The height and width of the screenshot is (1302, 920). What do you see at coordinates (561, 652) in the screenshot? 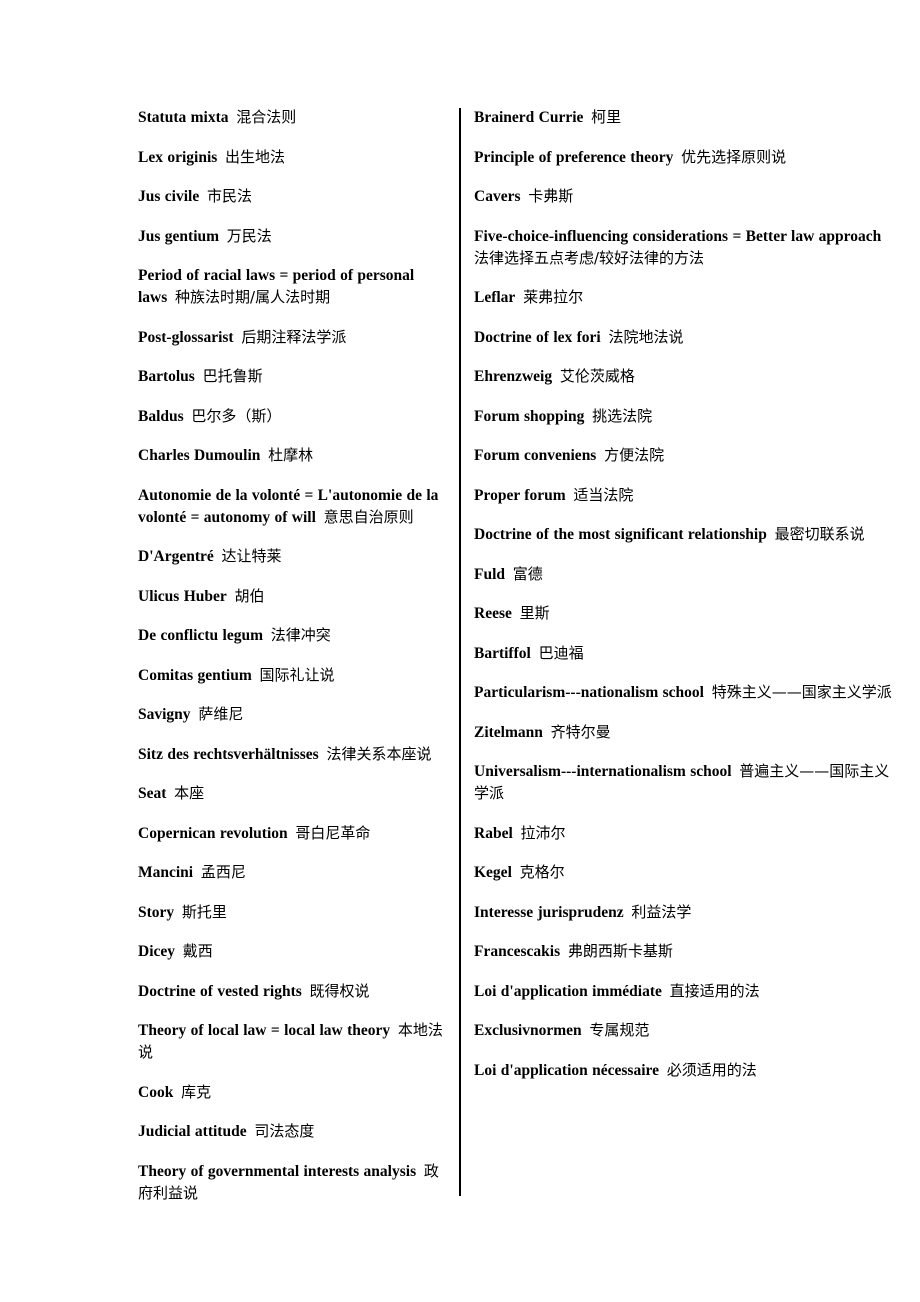
I see `glossary-translation: 巴迪福` at bounding box center [561, 652].